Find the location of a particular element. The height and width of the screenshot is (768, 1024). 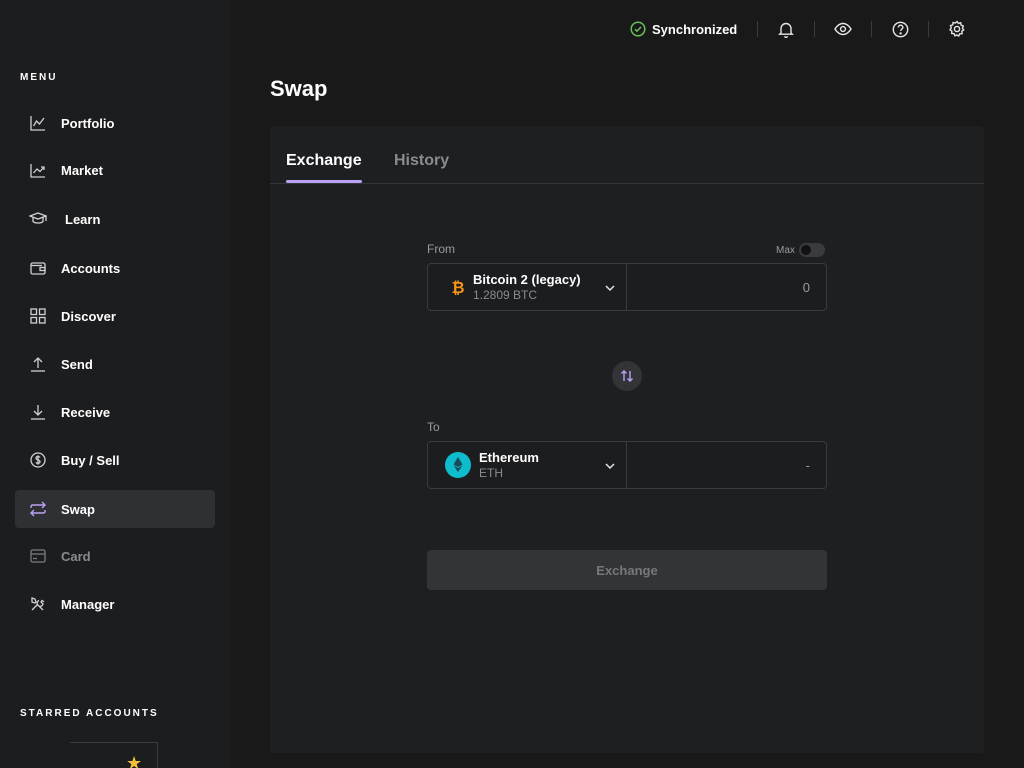

reverse-swap-button is located at coordinates (627, 376).